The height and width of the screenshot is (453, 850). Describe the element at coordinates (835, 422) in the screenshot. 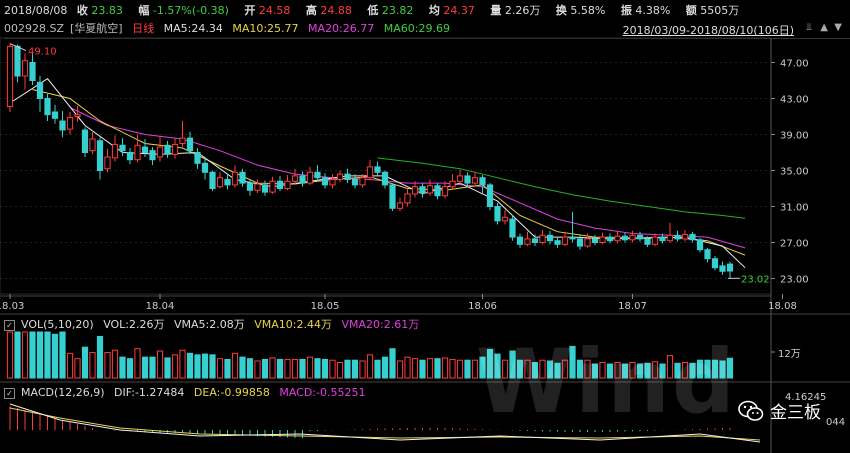

I see `macd-axis-bottom: 044` at that location.